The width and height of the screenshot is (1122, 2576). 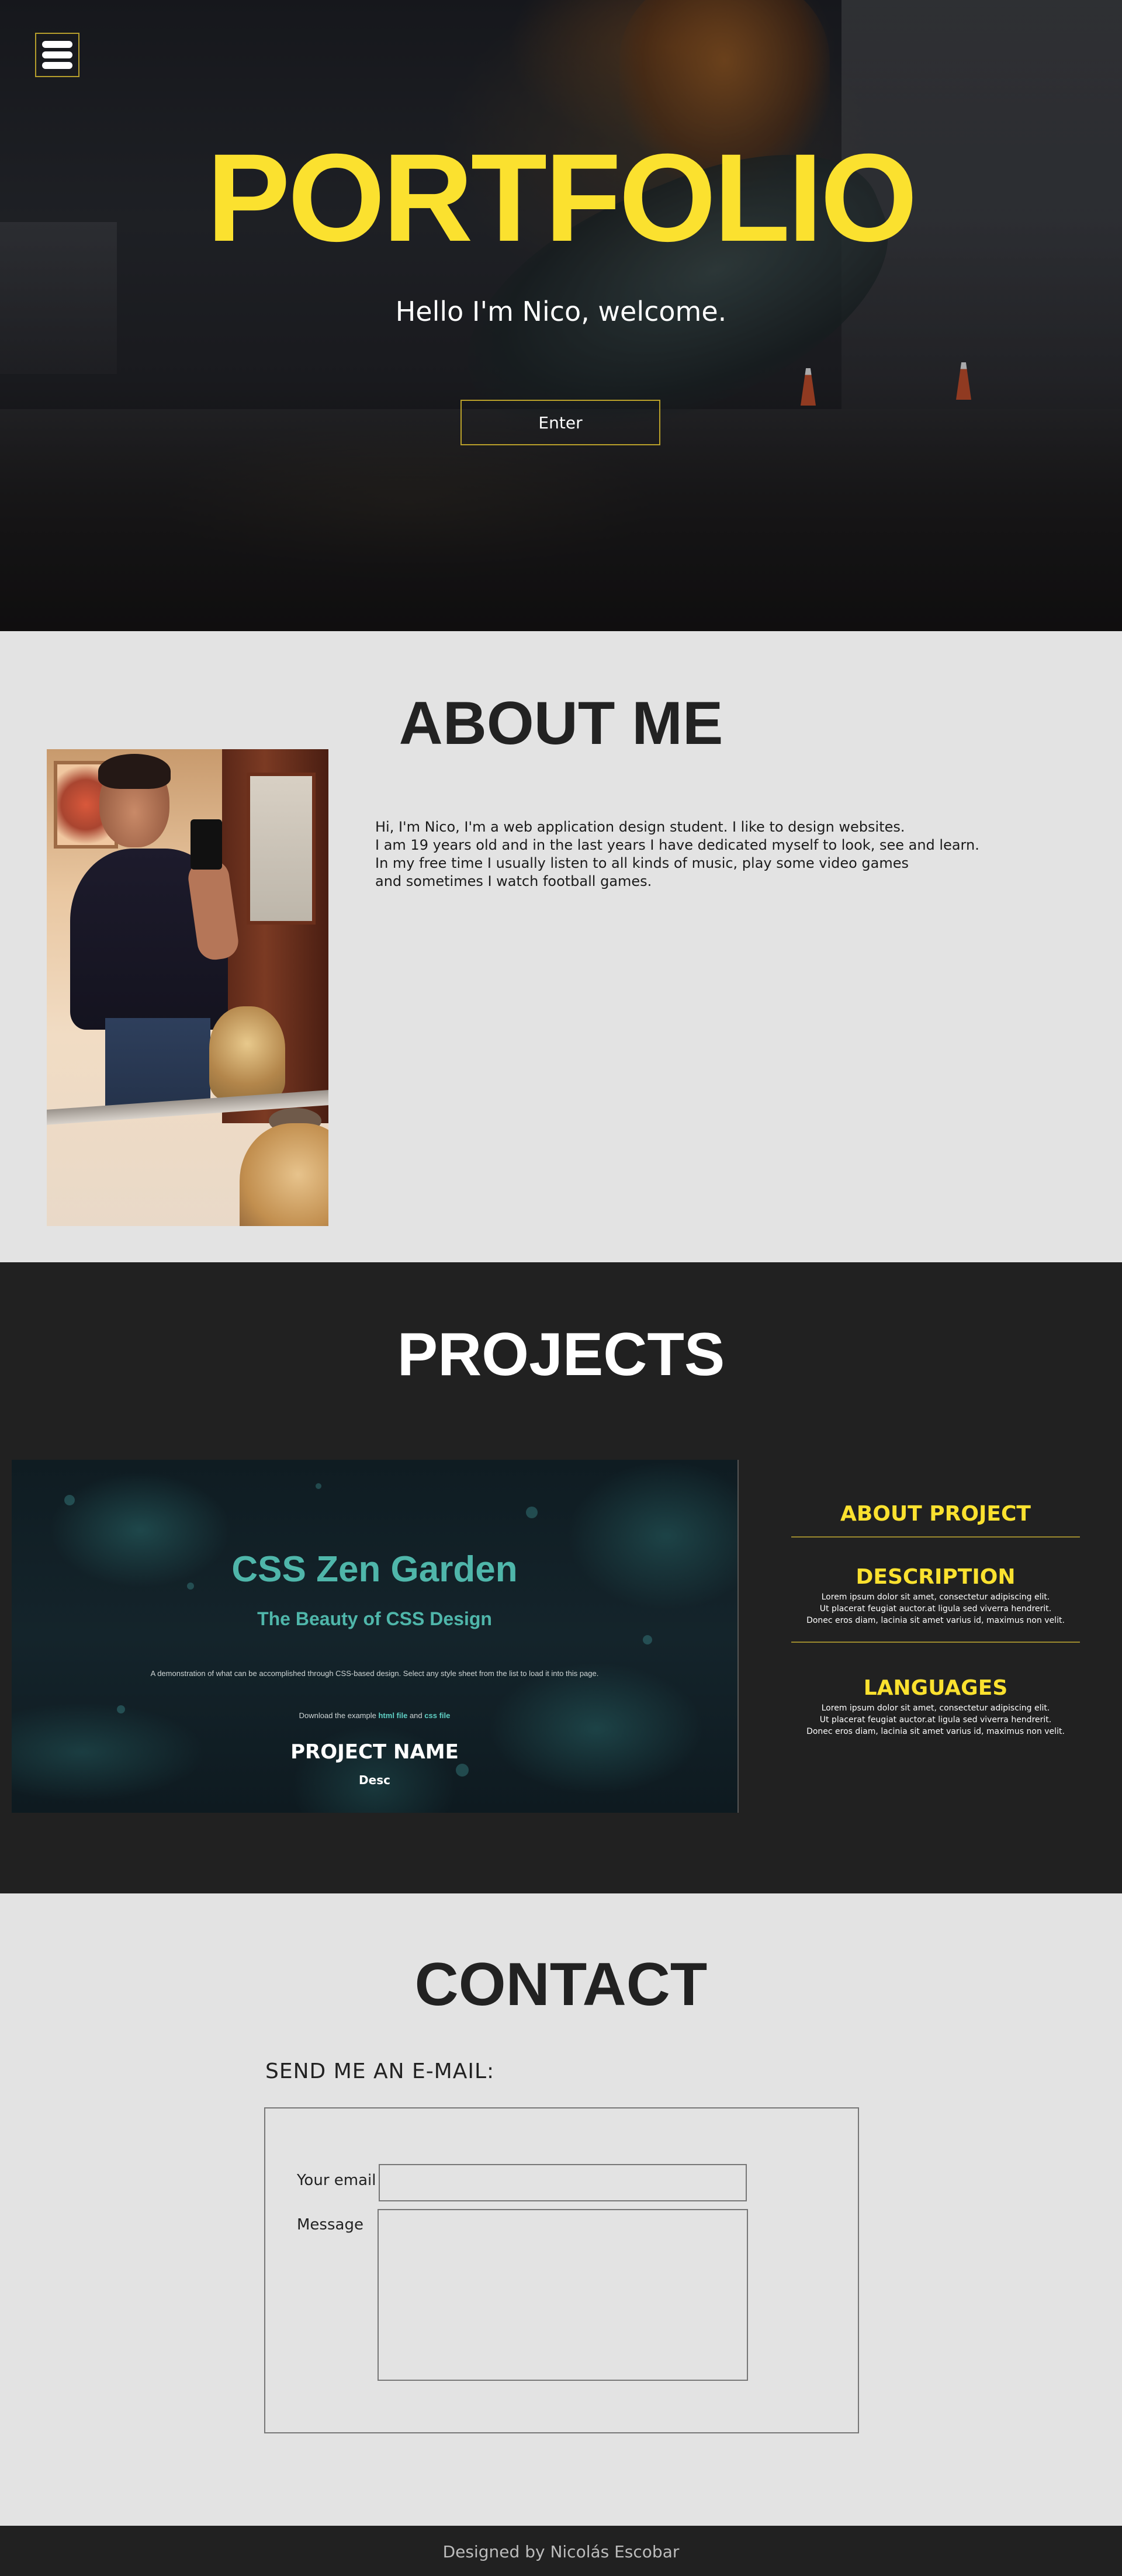 What do you see at coordinates (437, 1715) in the screenshot?
I see `css-file-link: css file` at bounding box center [437, 1715].